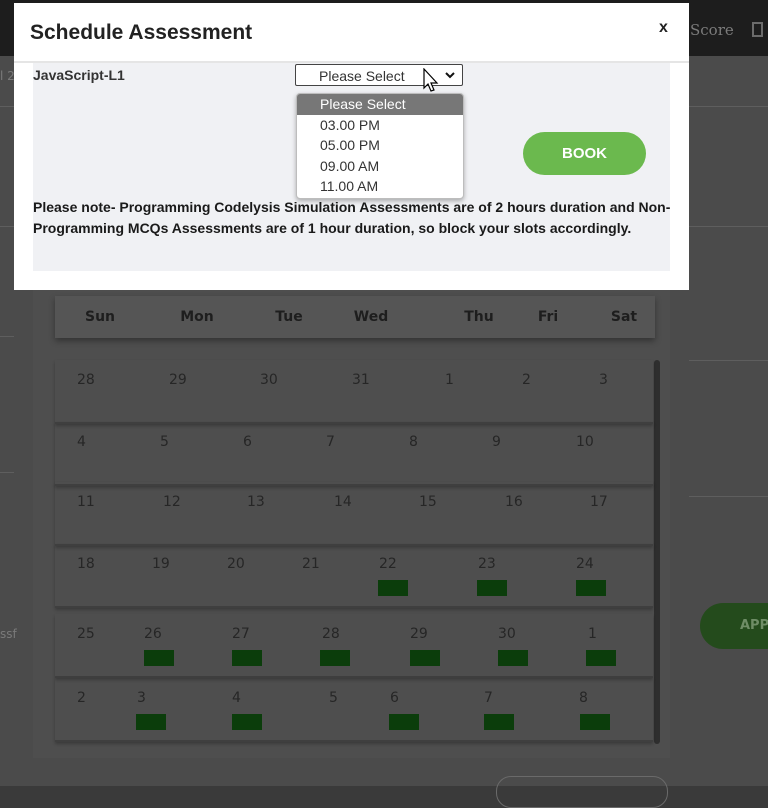  What do you see at coordinates (380, 166) in the screenshot?
I see `time-slot-option: 09.00 AM` at bounding box center [380, 166].